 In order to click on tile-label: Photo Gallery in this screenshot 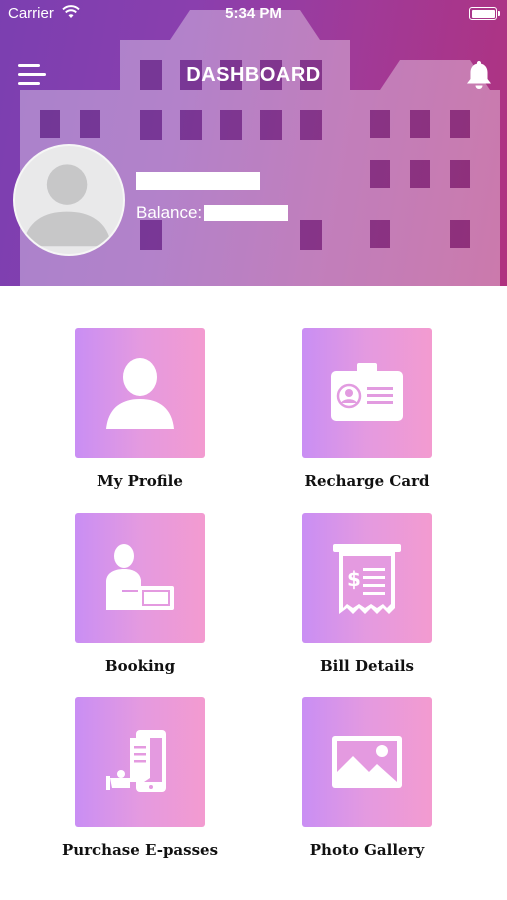, I will do `click(367, 850)`.